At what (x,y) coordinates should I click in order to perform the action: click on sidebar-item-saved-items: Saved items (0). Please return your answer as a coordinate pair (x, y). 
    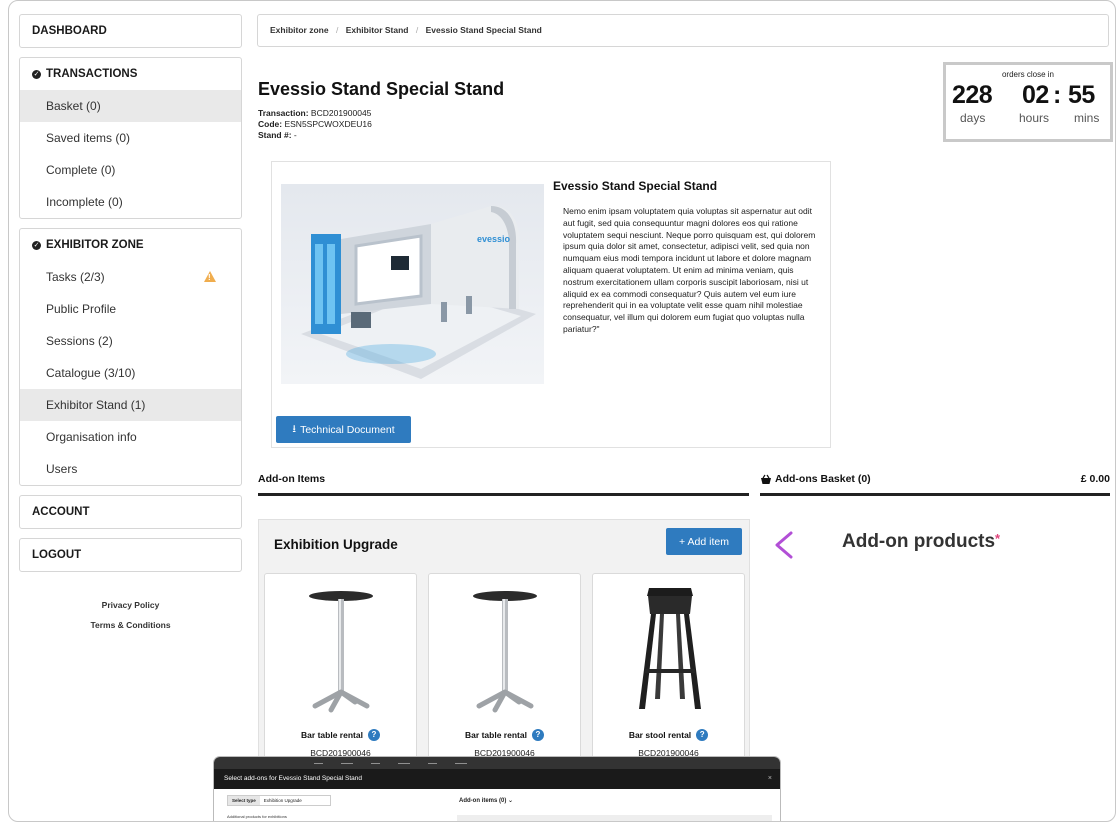
    Looking at the image, I should click on (130, 138).